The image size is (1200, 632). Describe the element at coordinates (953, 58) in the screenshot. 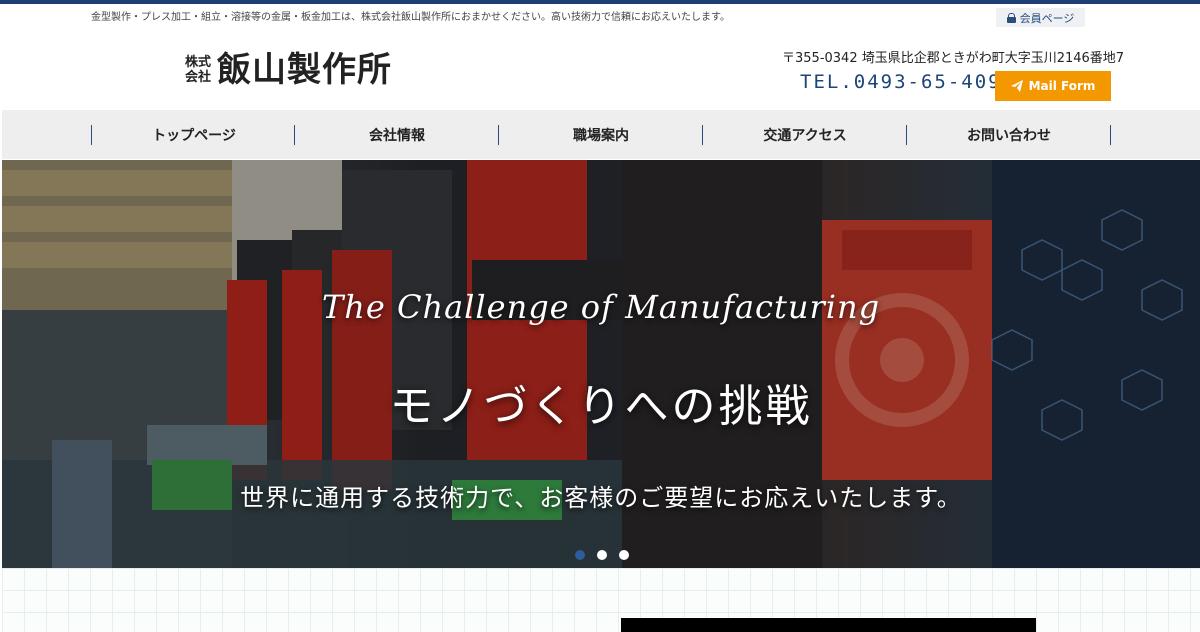

I see `company-address: 〒355-0342 埼玉県比企郡ときがわ町大字玉川2146番地7` at that location.